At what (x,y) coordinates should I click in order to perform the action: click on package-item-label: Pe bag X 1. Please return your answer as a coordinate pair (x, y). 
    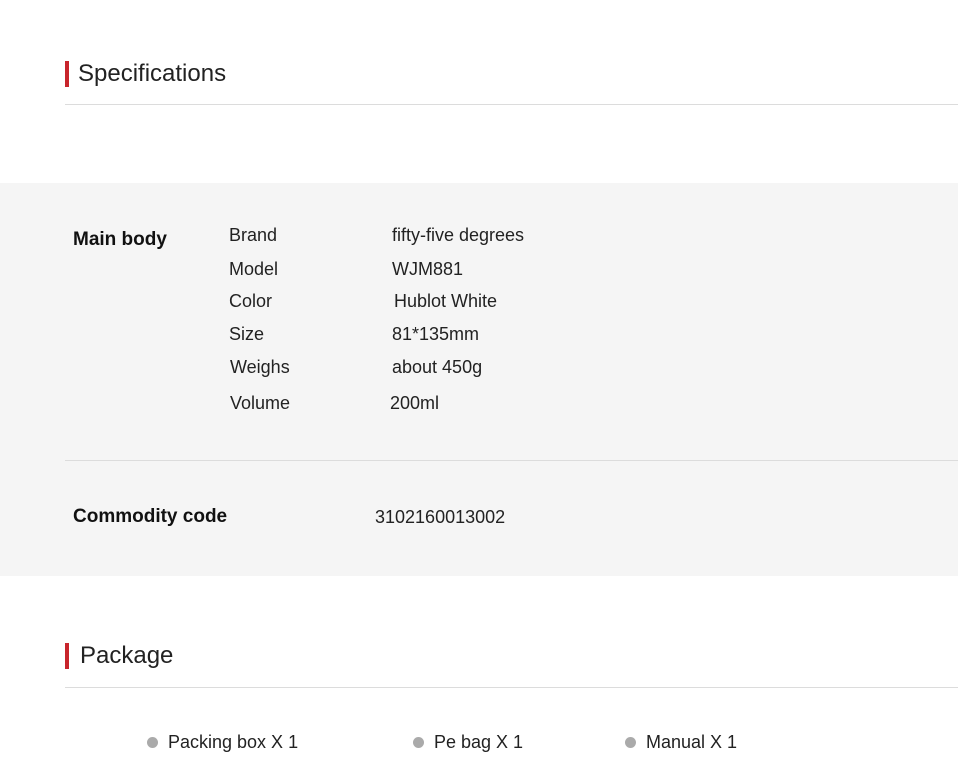
    Looking at the image, I should click on (479, 741).